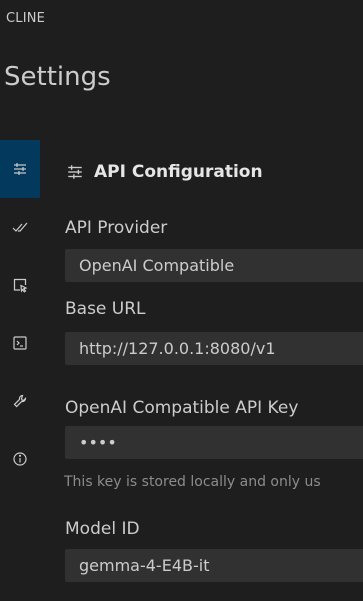 The image size is (363, 601). I want to click on nav-browser, so click(20, 285).